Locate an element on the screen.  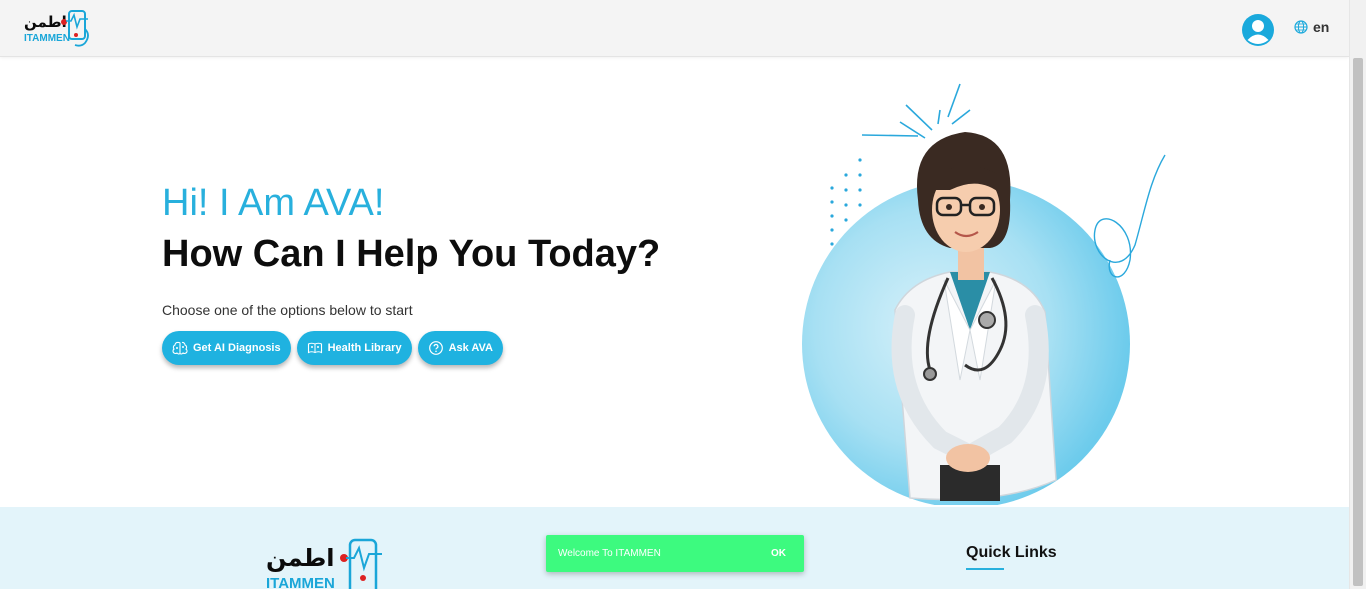
footer-logo-arabic-text: اطمن is located at coordinates (300, 558).